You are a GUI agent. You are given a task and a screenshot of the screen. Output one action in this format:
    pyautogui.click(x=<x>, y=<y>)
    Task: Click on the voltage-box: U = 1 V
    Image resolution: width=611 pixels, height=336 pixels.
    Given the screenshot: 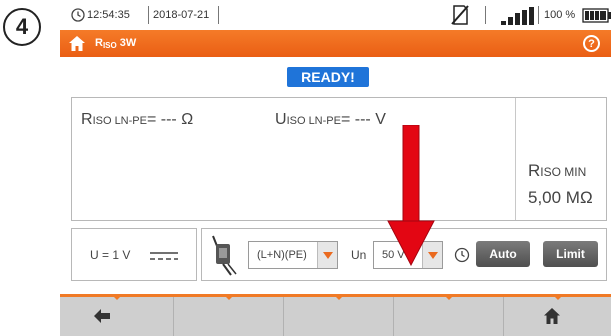 What is the action you would take?
    pyautogui.click(x=134, y=254)
    